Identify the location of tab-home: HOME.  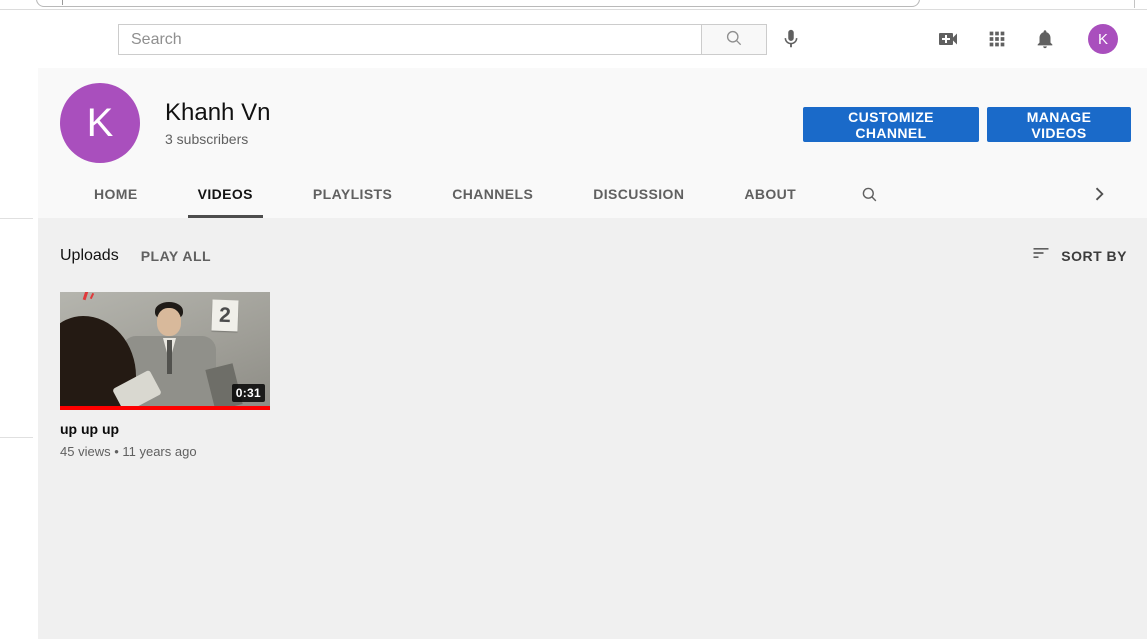
(116, 194).